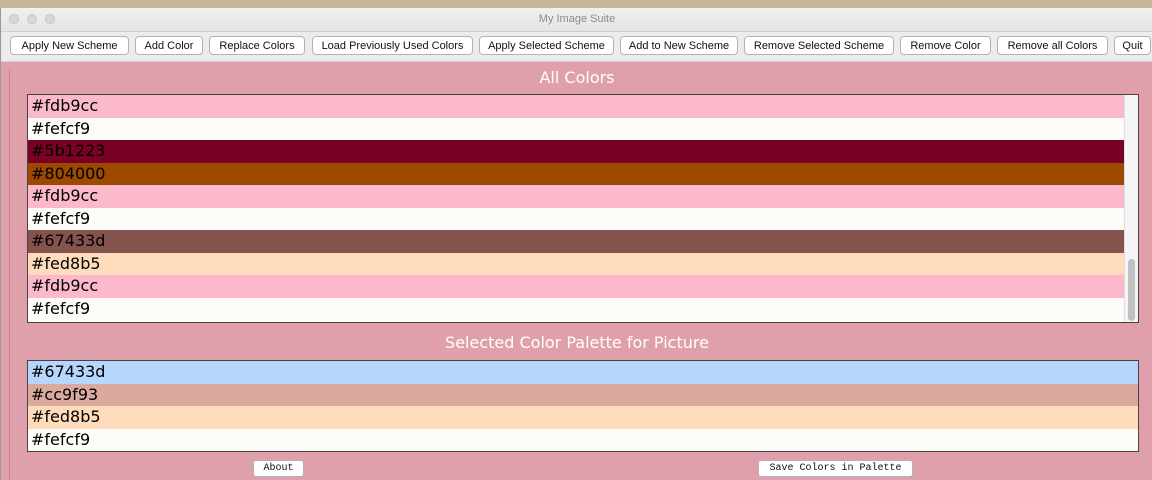 The width and height of the screenshot is (1152, 480). I want to click on all-colors-scrollbar, so click(1131, 208).